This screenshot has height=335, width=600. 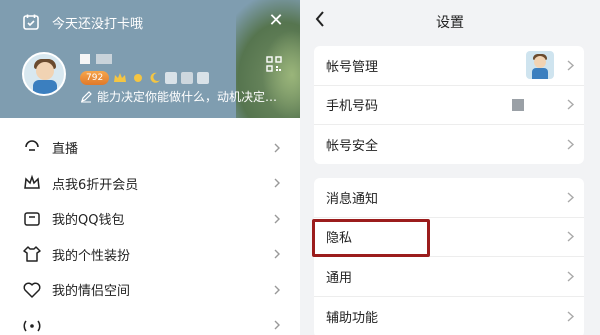 I want to click on phone-redacted, so click(x=518, y=104).